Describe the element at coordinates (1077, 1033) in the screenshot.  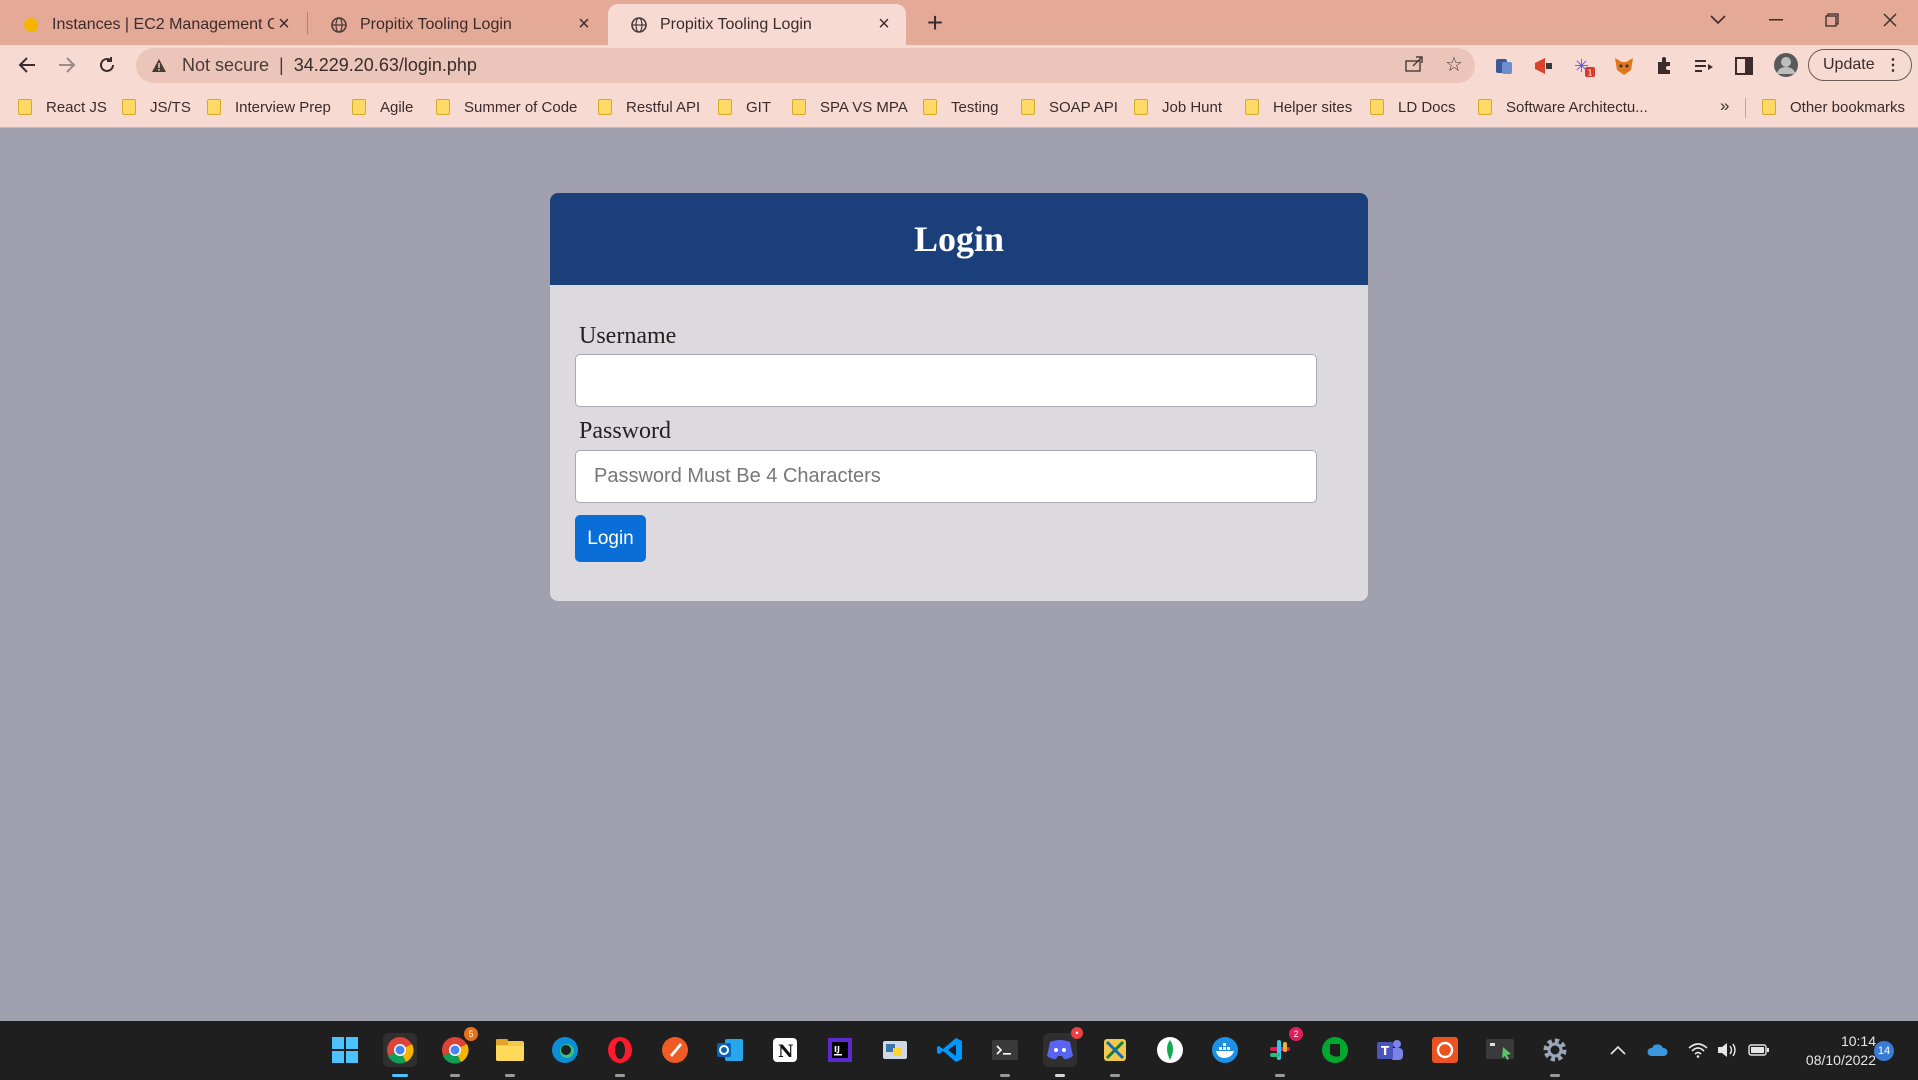
I see `notification-badge: •` at that location.